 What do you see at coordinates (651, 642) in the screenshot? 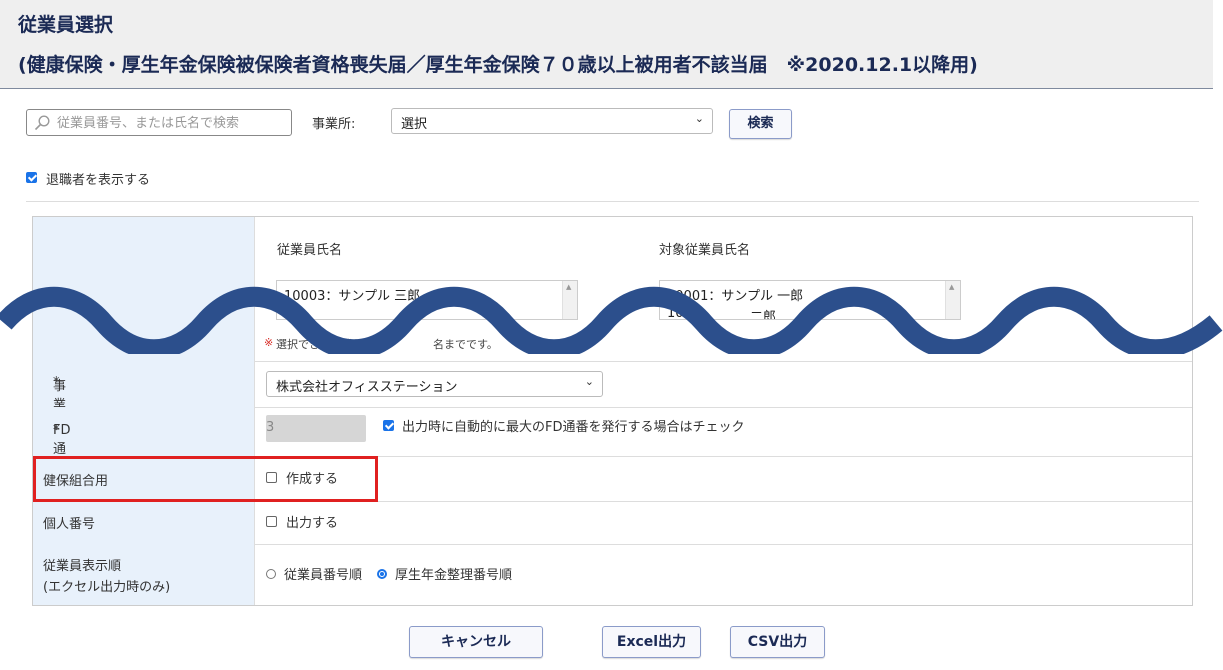
I see `excel-export-button: Excel出力` at bounding box center [651, 642].